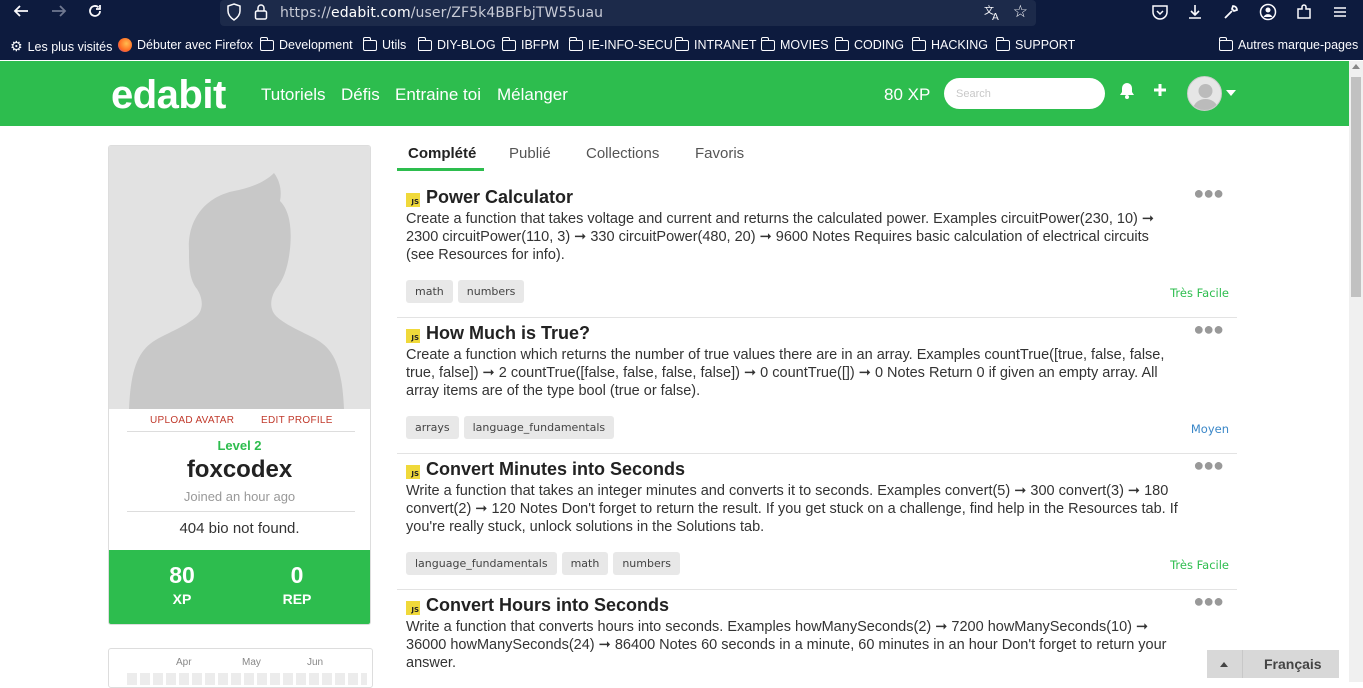 Image resolution: width=1363 pixels, height=688 pixels. Describe the element at coordinates (1045, 45) in the screenshot. I see `bookmark-label: SUPPORT` at that location.